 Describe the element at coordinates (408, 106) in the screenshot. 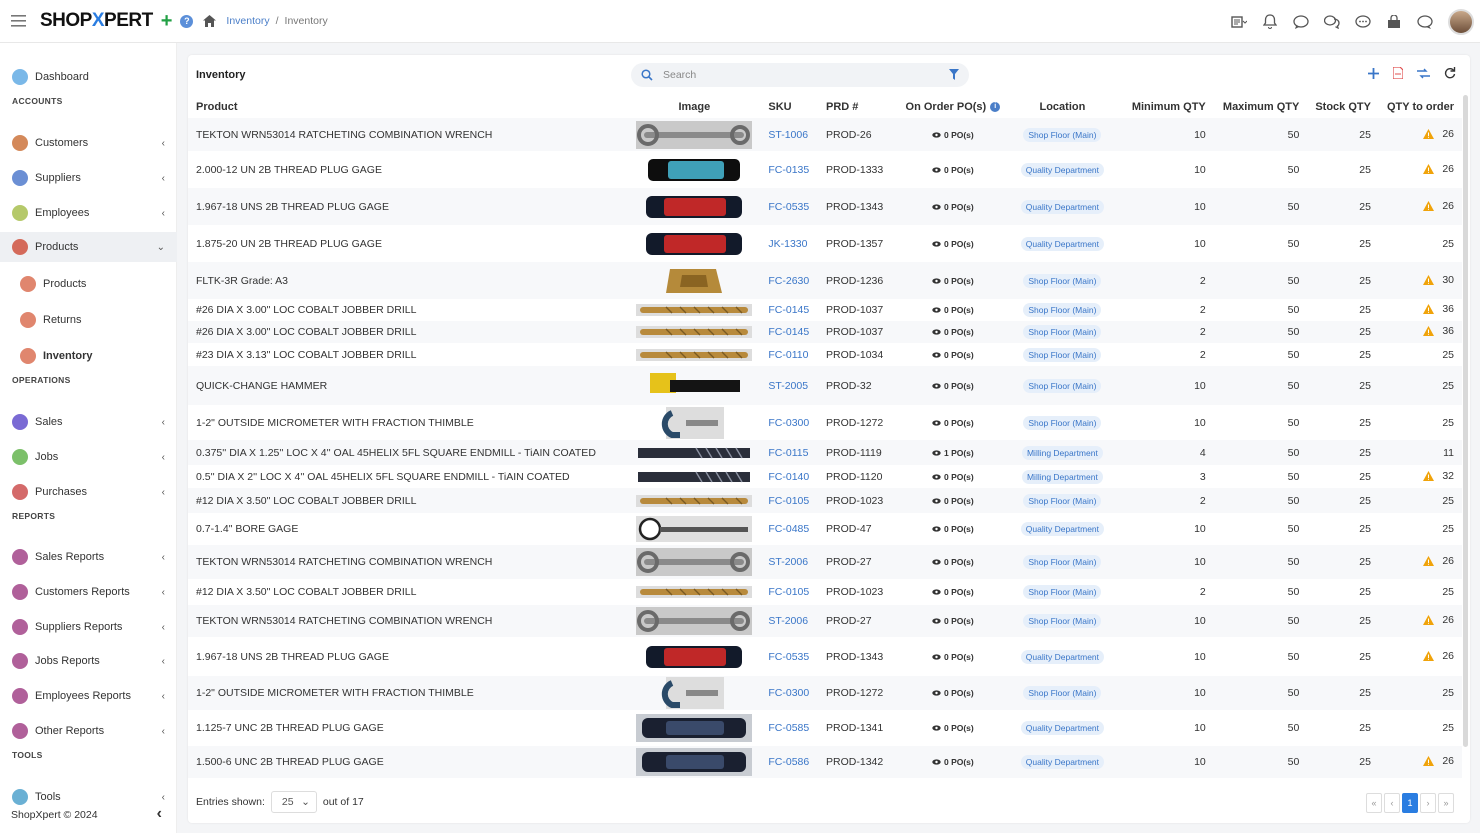

I see `col-product: Product` at that location.